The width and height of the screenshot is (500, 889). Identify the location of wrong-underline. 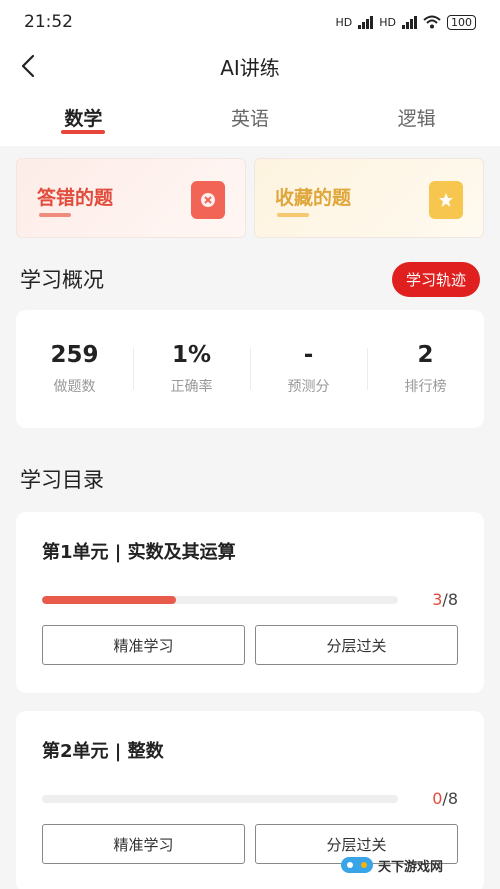
(55, 215).